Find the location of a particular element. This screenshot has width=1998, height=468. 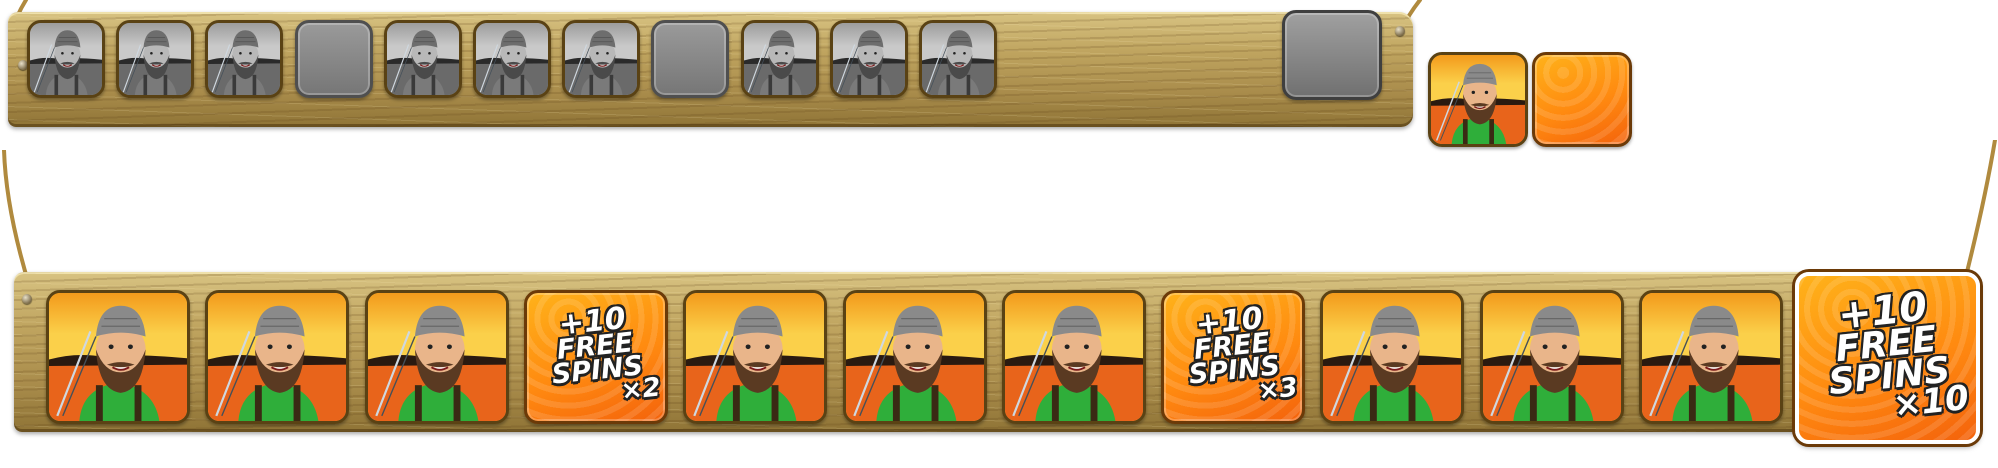

free-spins-multiplier: ×3 is located at coordinates (1278, 389).